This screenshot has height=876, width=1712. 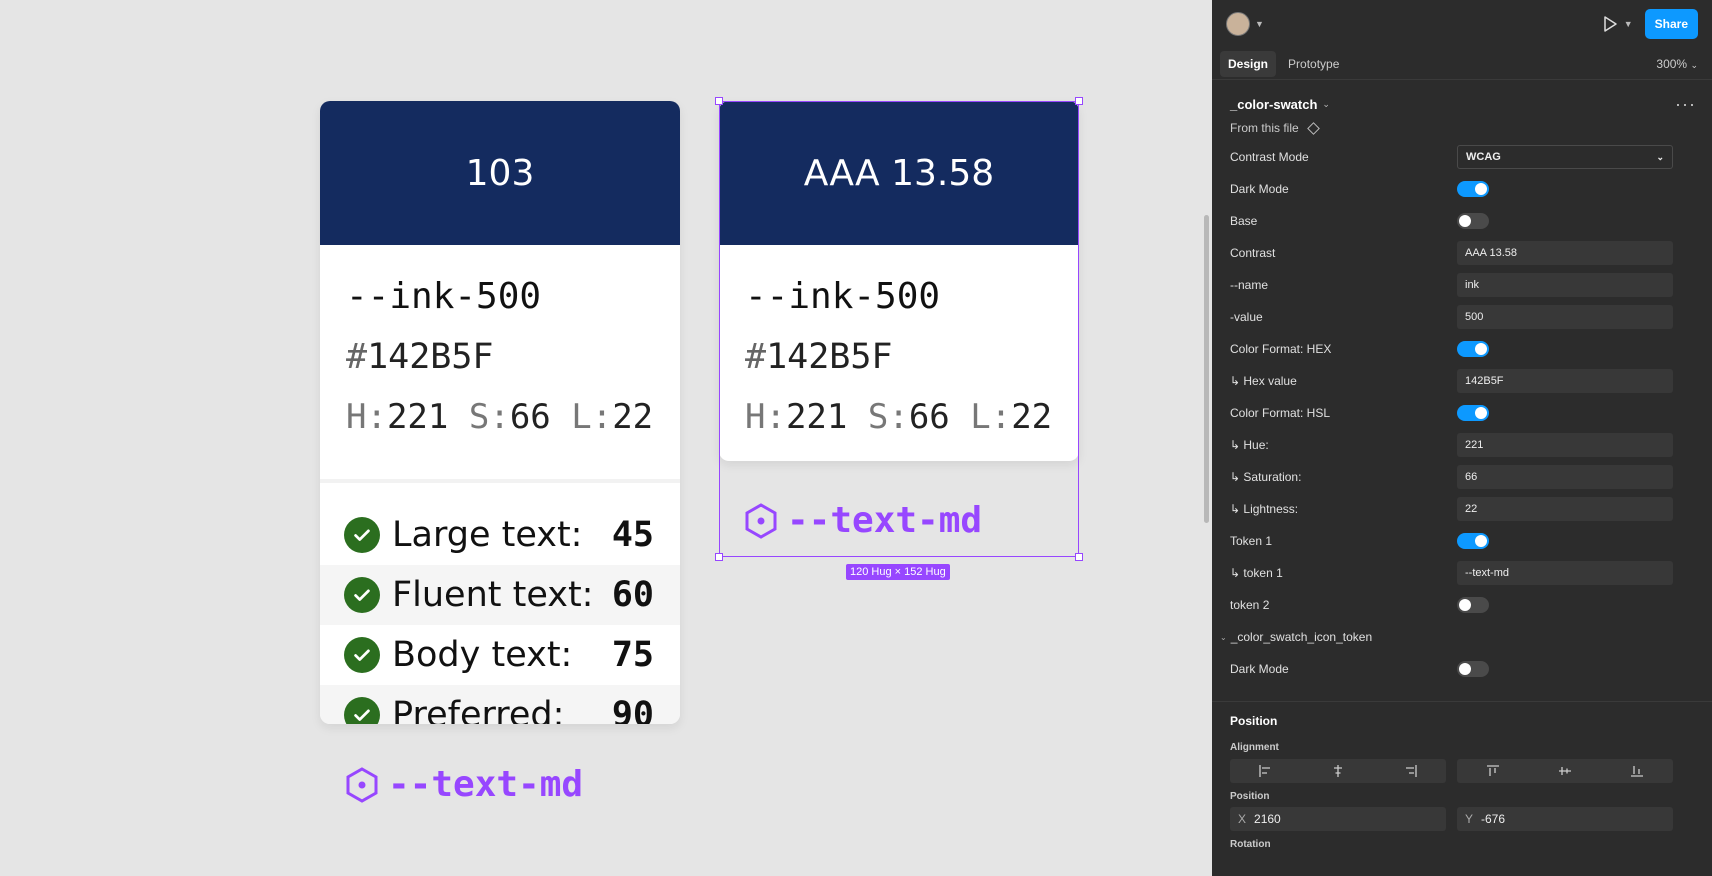 What do you see at coordinates (417, 417) in the screenshot?
I see `hue-value: 221` at bounding box center [417, 417].